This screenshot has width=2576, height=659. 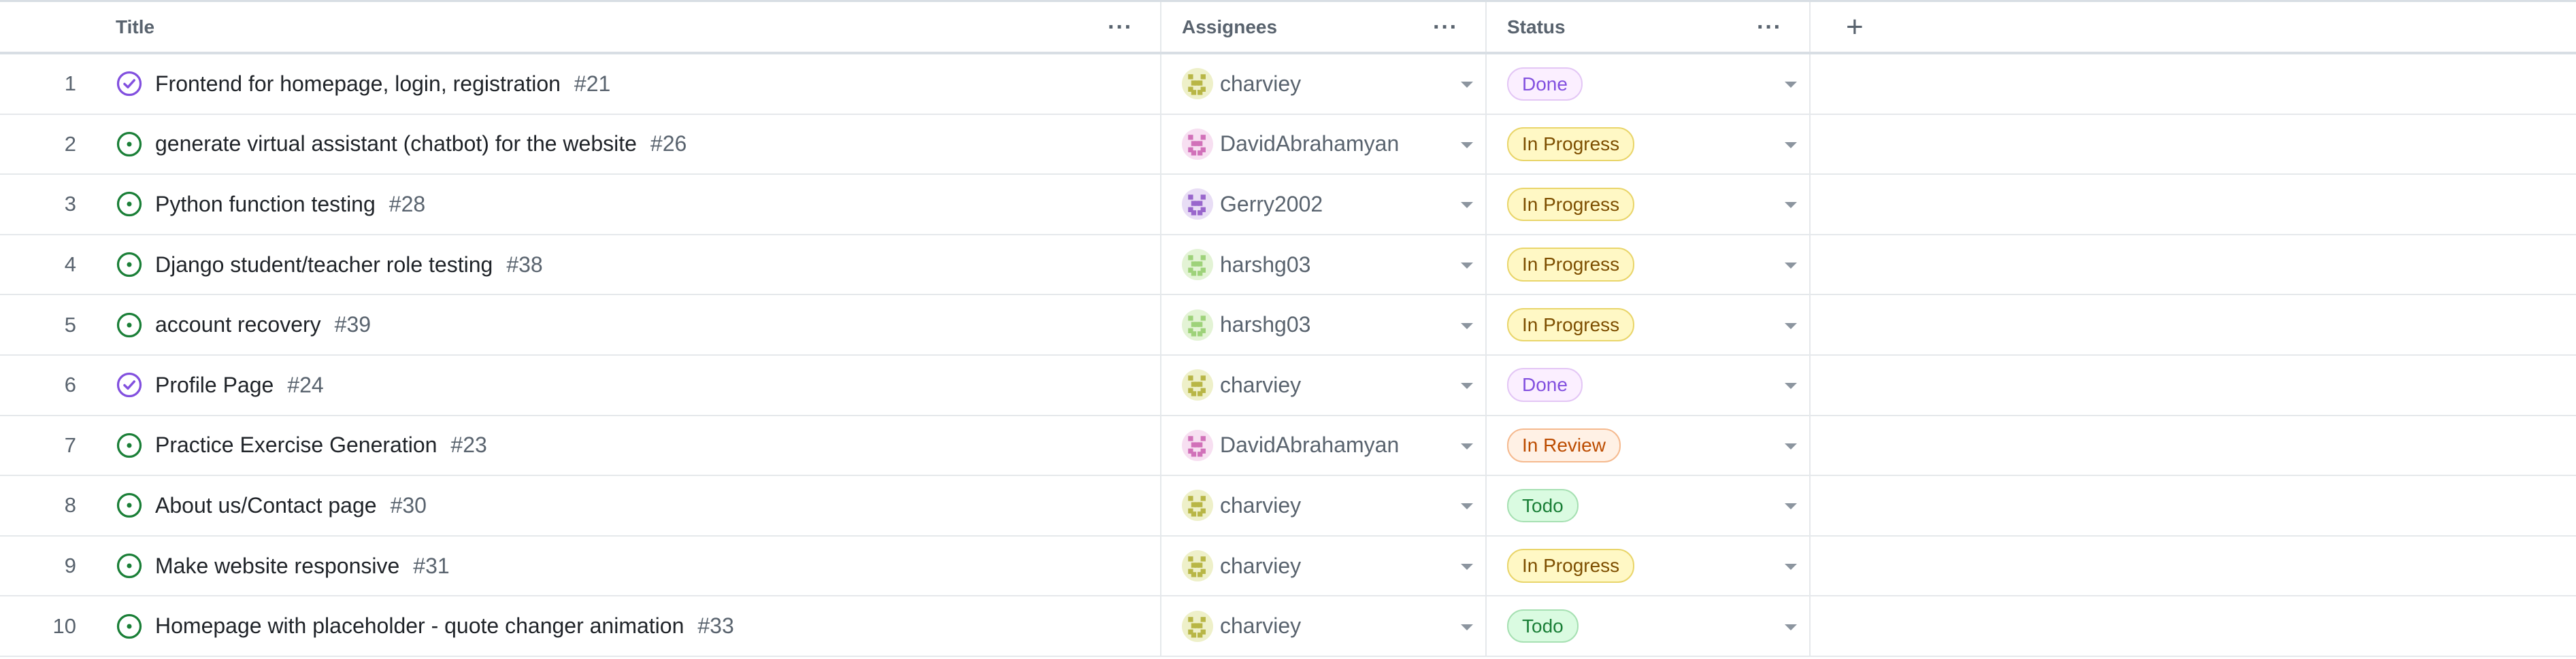 I want to click on assignee-name: harshg03, so click(x=1266, y=264).